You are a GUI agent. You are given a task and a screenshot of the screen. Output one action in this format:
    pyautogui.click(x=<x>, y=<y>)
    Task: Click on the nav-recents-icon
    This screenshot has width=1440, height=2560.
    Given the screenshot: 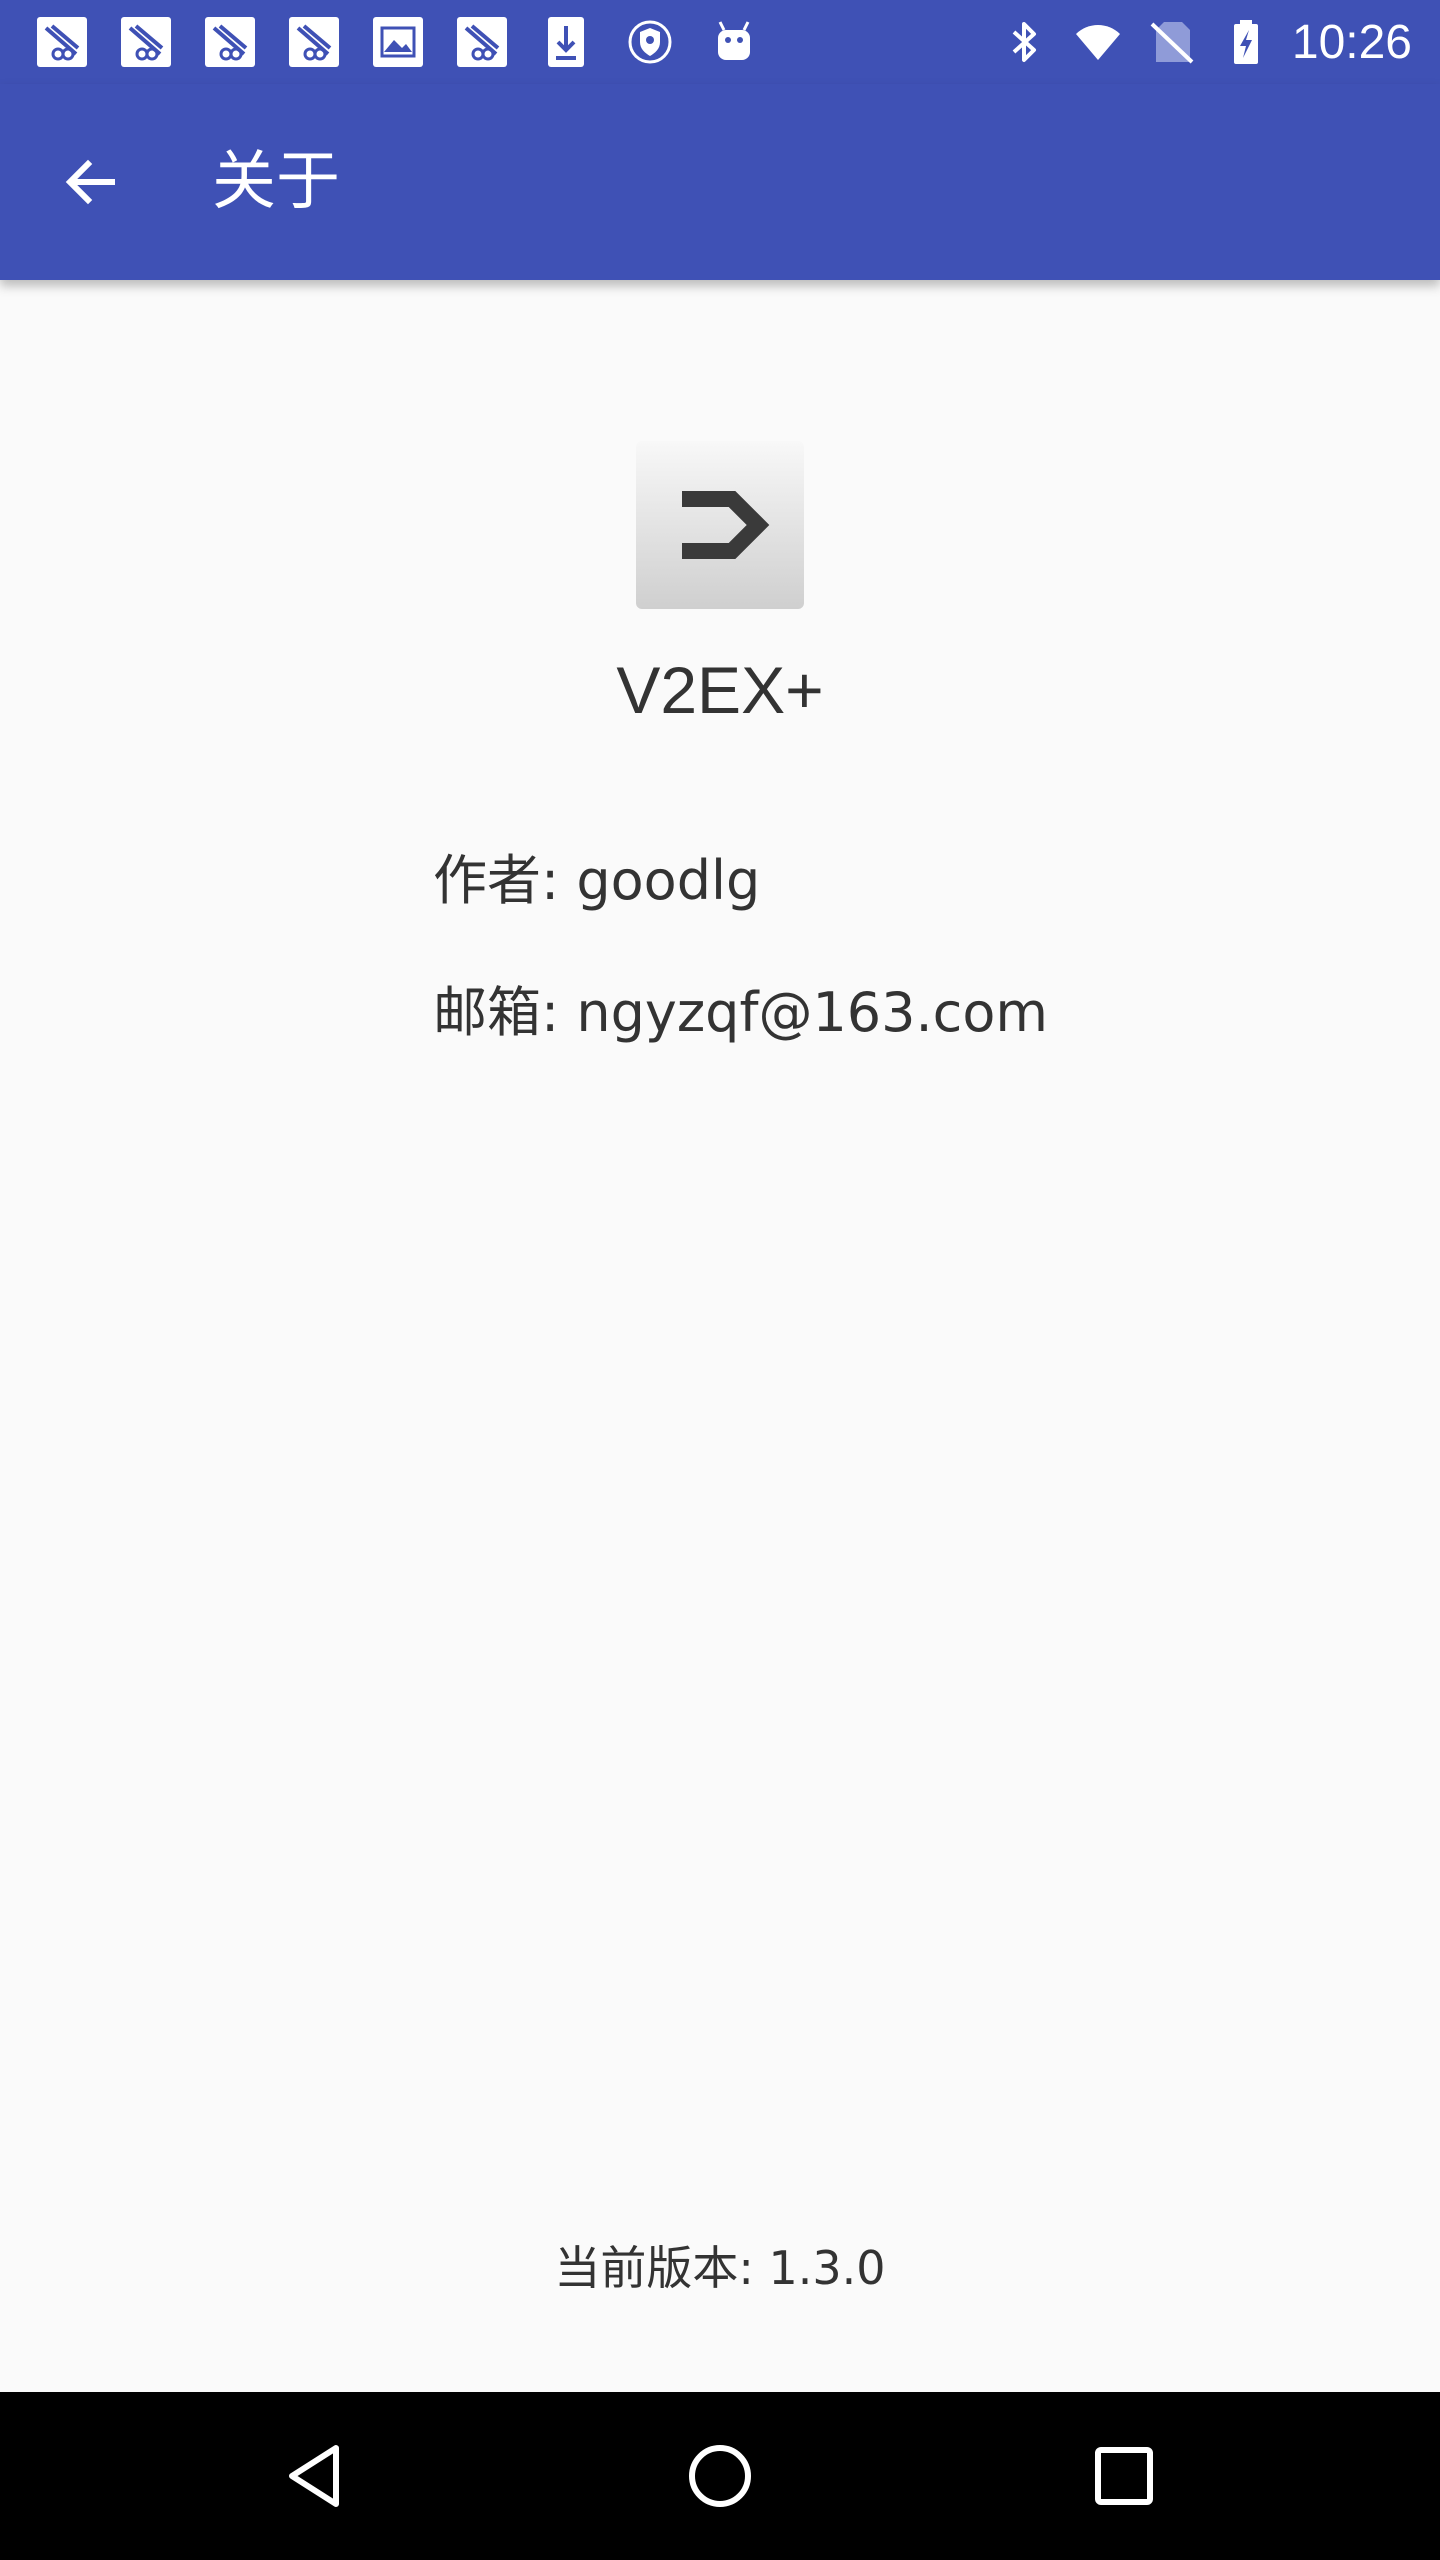 What is the action you would take?
    pyautogui.click(x=1124, y=2476)
    